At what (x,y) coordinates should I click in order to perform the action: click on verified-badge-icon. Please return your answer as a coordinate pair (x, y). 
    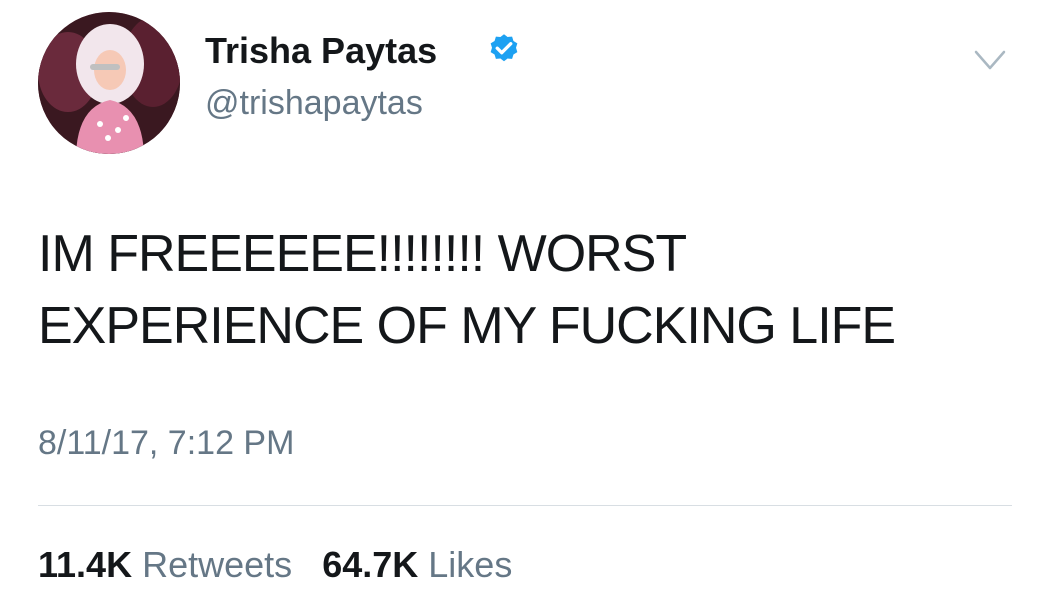
    Looking at the image, I should click on (504, 48).